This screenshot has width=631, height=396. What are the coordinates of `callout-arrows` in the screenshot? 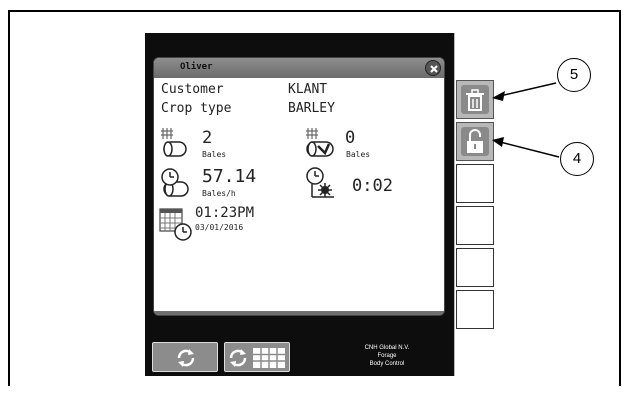 It's located at (526, 120).